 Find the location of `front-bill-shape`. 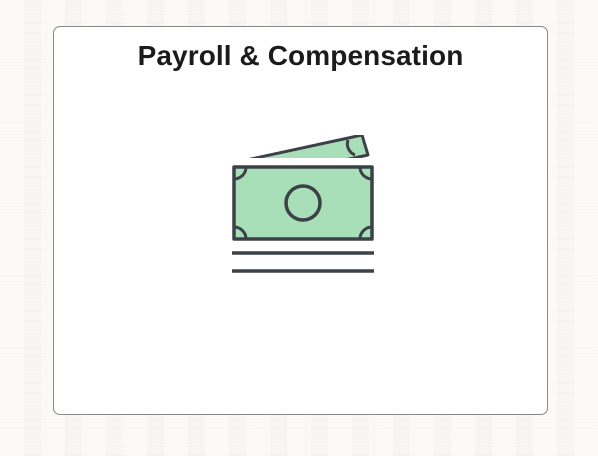

front-bill-shape is located at coordinates (303, 203).